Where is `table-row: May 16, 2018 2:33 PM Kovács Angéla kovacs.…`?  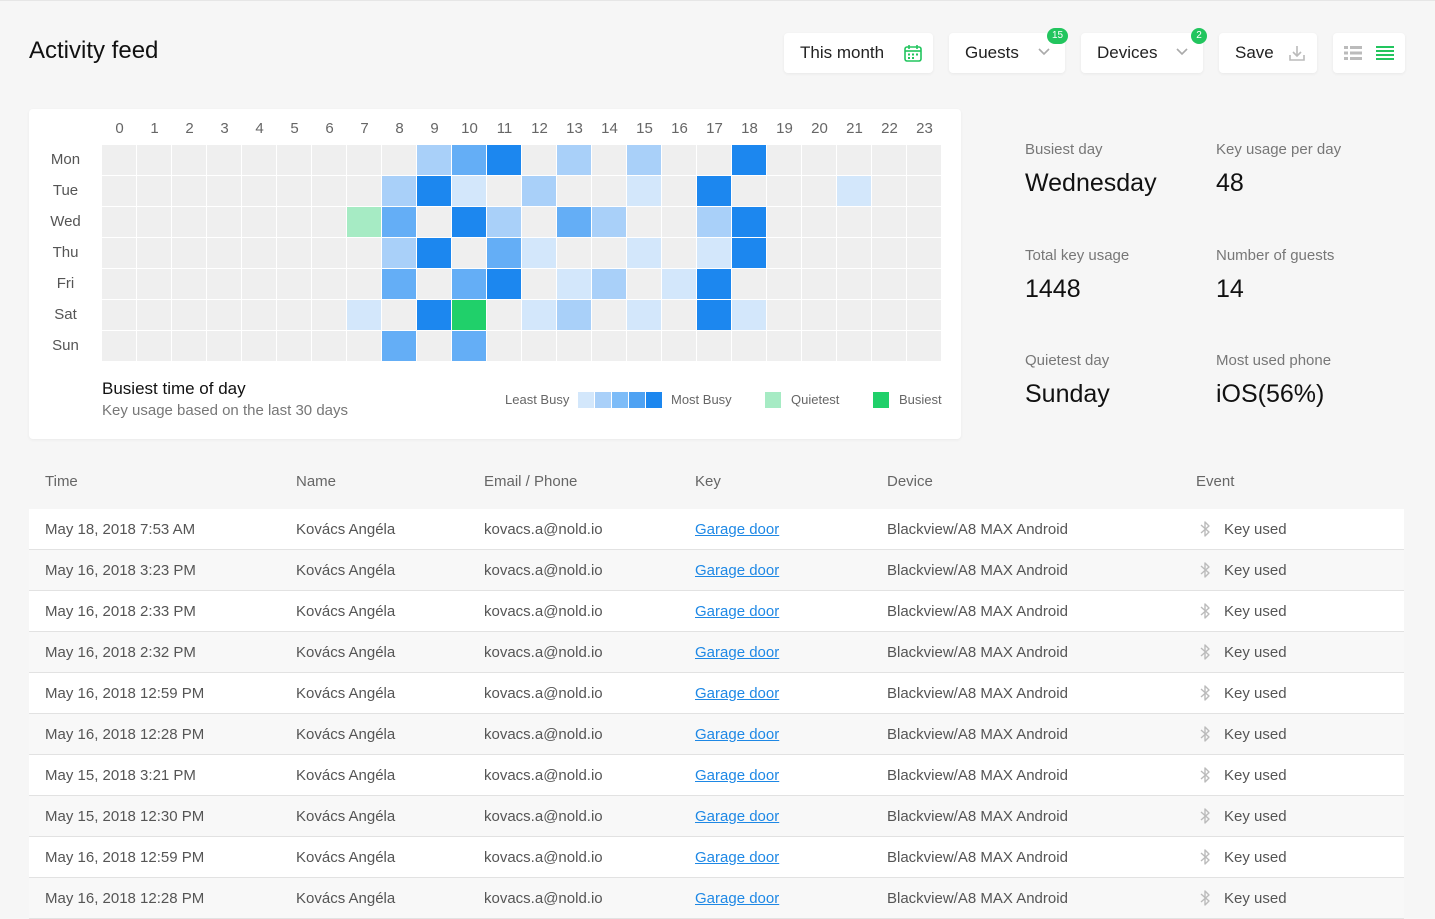 table-row: May 16, 2018 2:33 PM Kovács Angéla kovacs.… is located at coordinates (716, 611).